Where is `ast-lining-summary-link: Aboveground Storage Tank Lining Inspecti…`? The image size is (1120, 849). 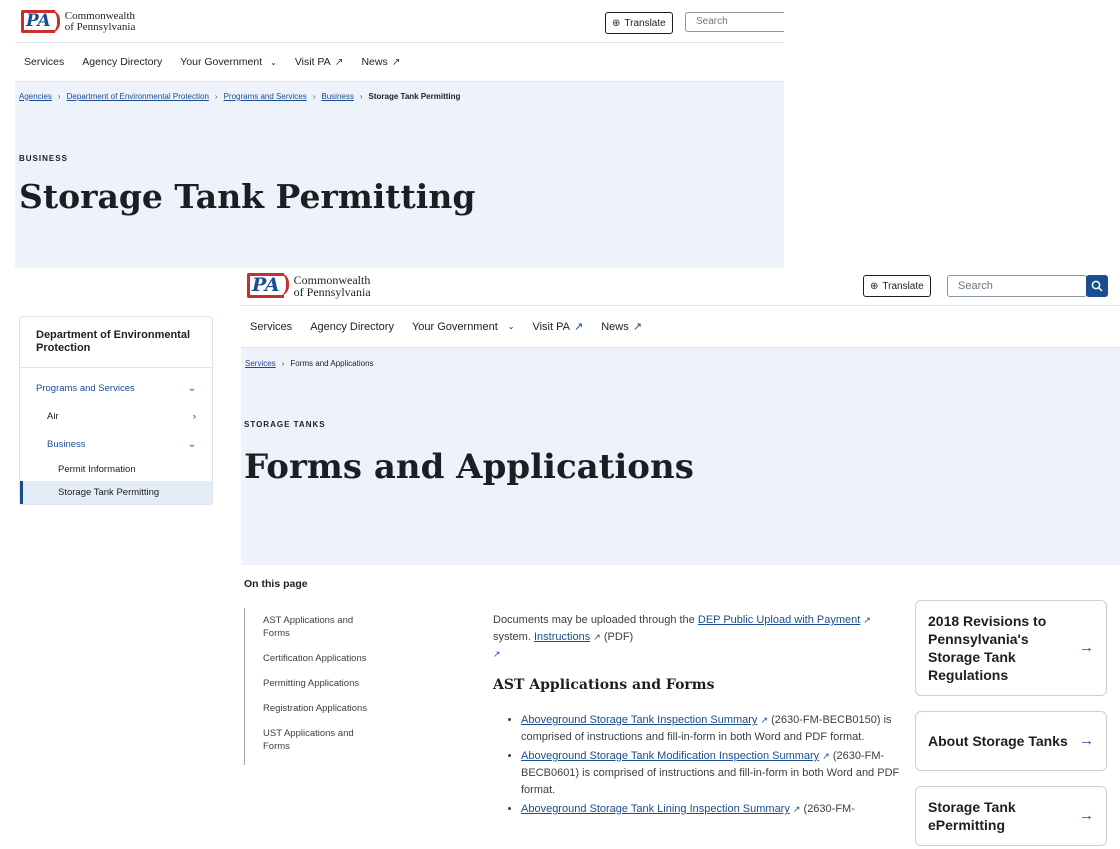 ast-lining-summary-link: Aboveground Storage Tank Lining Inspecti… is located at coordinates (655, 809).